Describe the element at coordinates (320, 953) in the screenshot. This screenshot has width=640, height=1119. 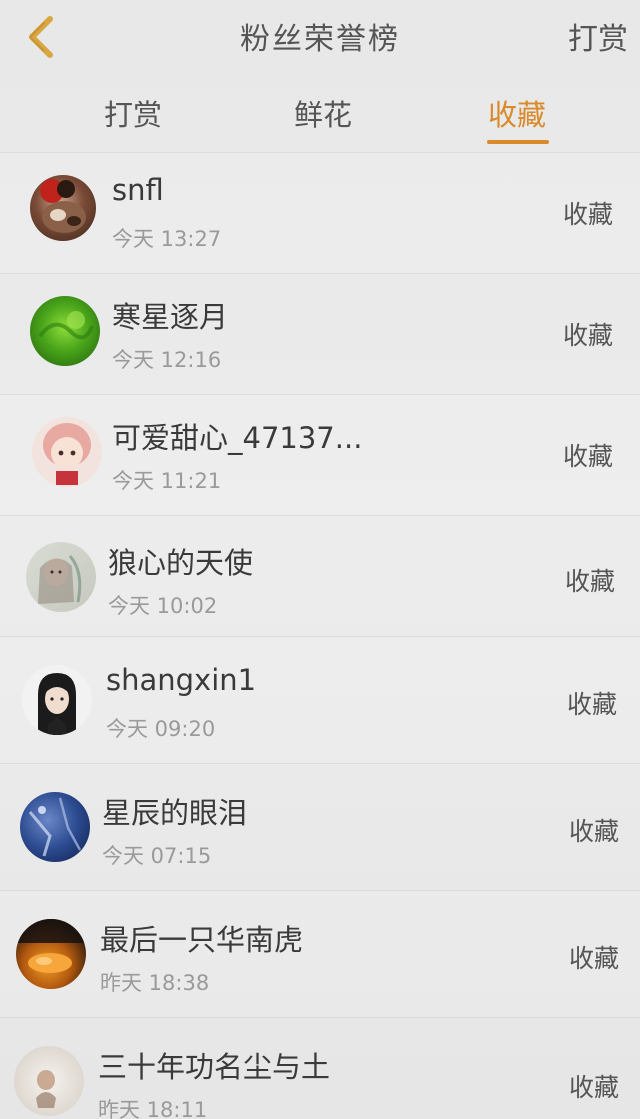
I see `list-item: 最后一只华南虎 昨天 18:38 收藏` at that location.